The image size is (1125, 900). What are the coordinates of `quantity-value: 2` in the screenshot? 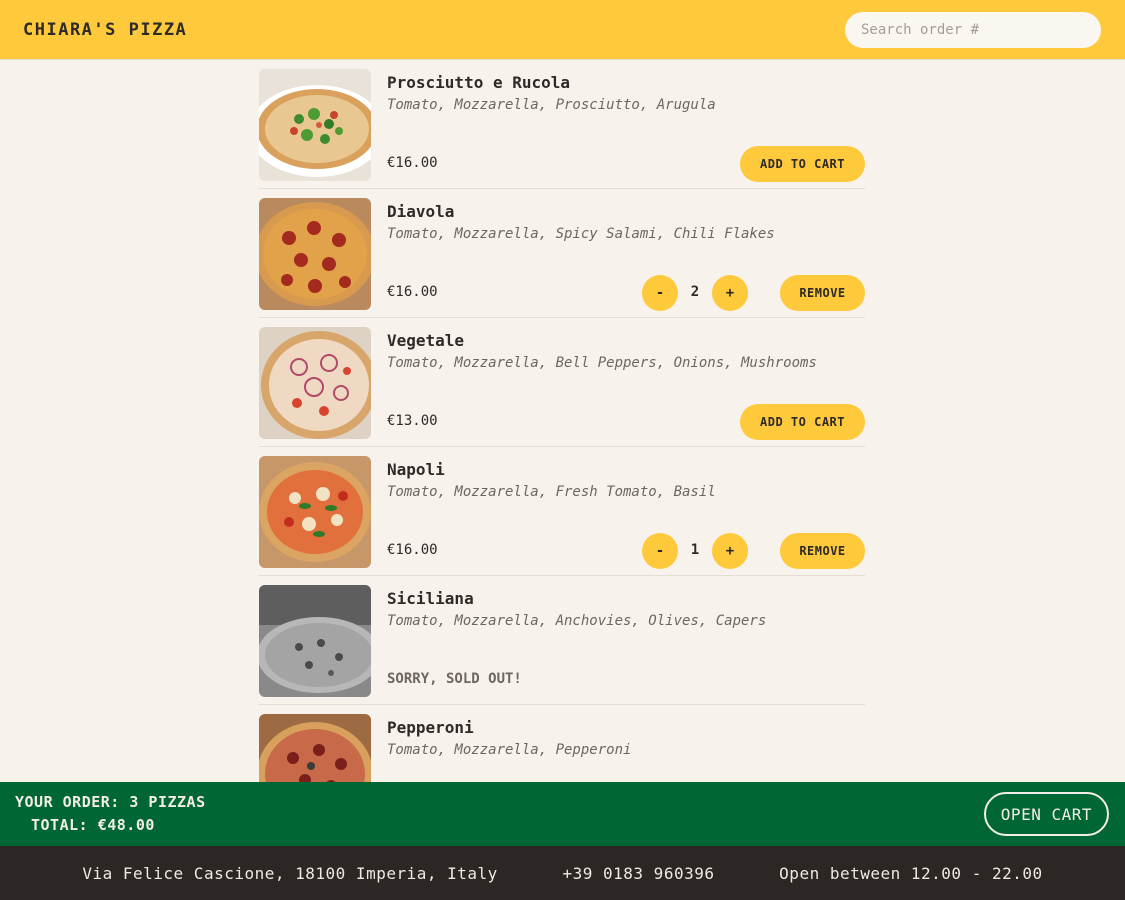 It's located at (695, 292).